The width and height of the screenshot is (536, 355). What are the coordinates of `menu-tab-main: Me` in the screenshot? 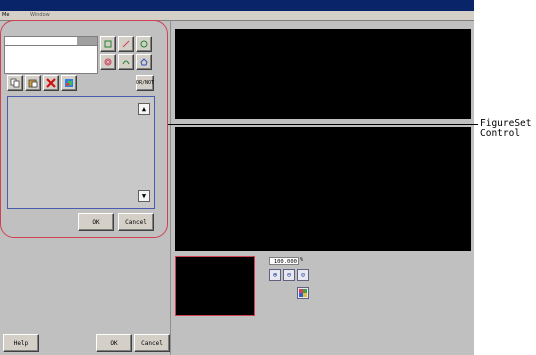 It's located at (5, 15).